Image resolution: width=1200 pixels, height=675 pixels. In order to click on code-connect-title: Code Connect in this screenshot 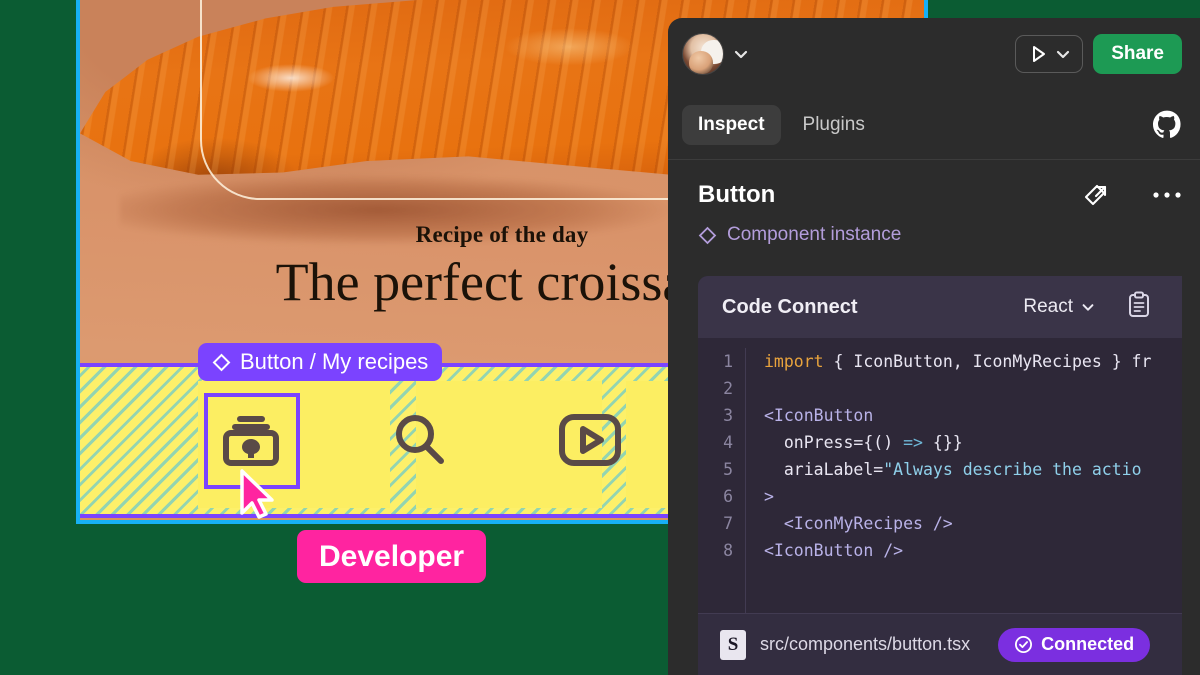, I will do `click(790, 306)`.